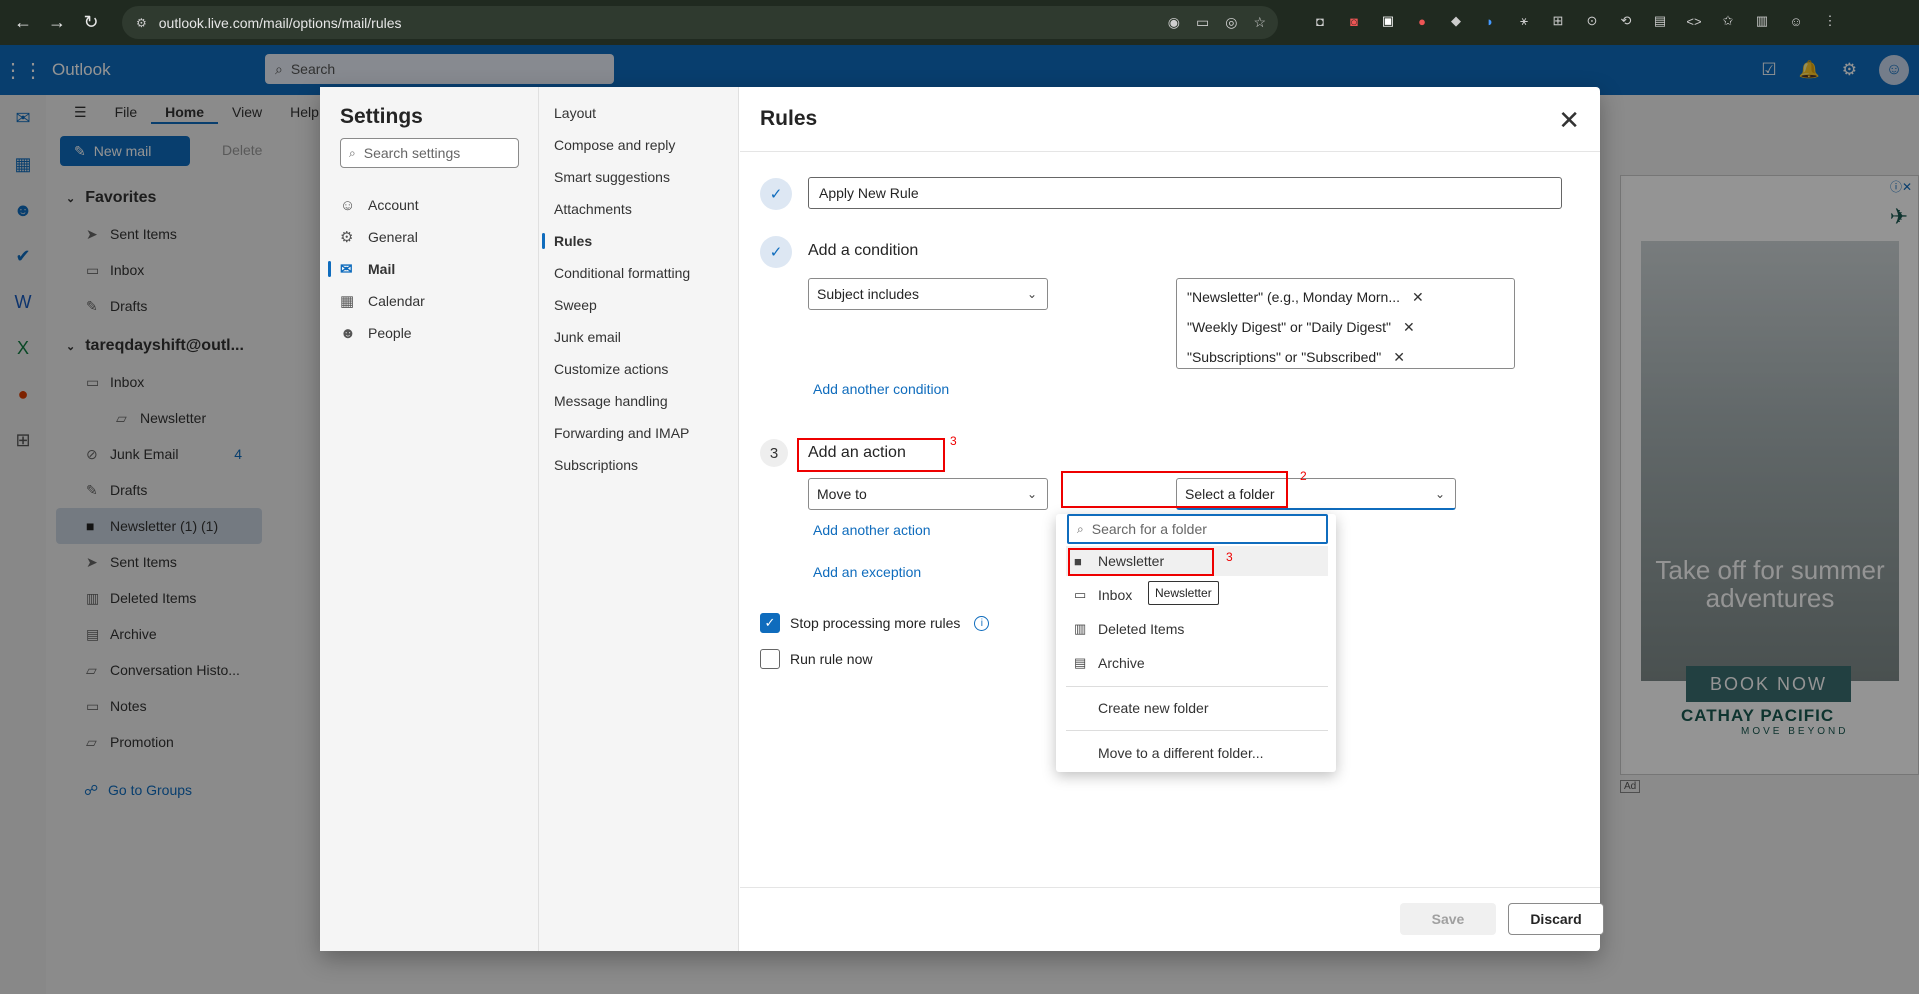 This screenshot has height=994, width=1919. What do you see at coordinates (23, 22) in the screenshot?
I see `back-icon: ←` at bounding box center [23, 22].